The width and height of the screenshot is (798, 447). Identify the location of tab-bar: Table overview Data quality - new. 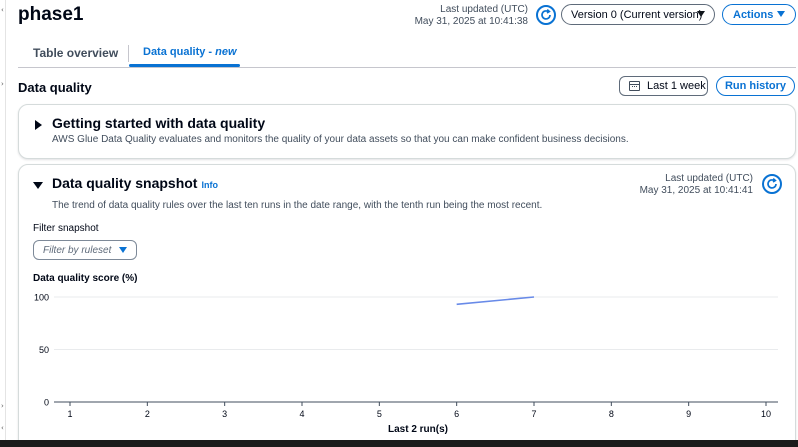
(407, 54).